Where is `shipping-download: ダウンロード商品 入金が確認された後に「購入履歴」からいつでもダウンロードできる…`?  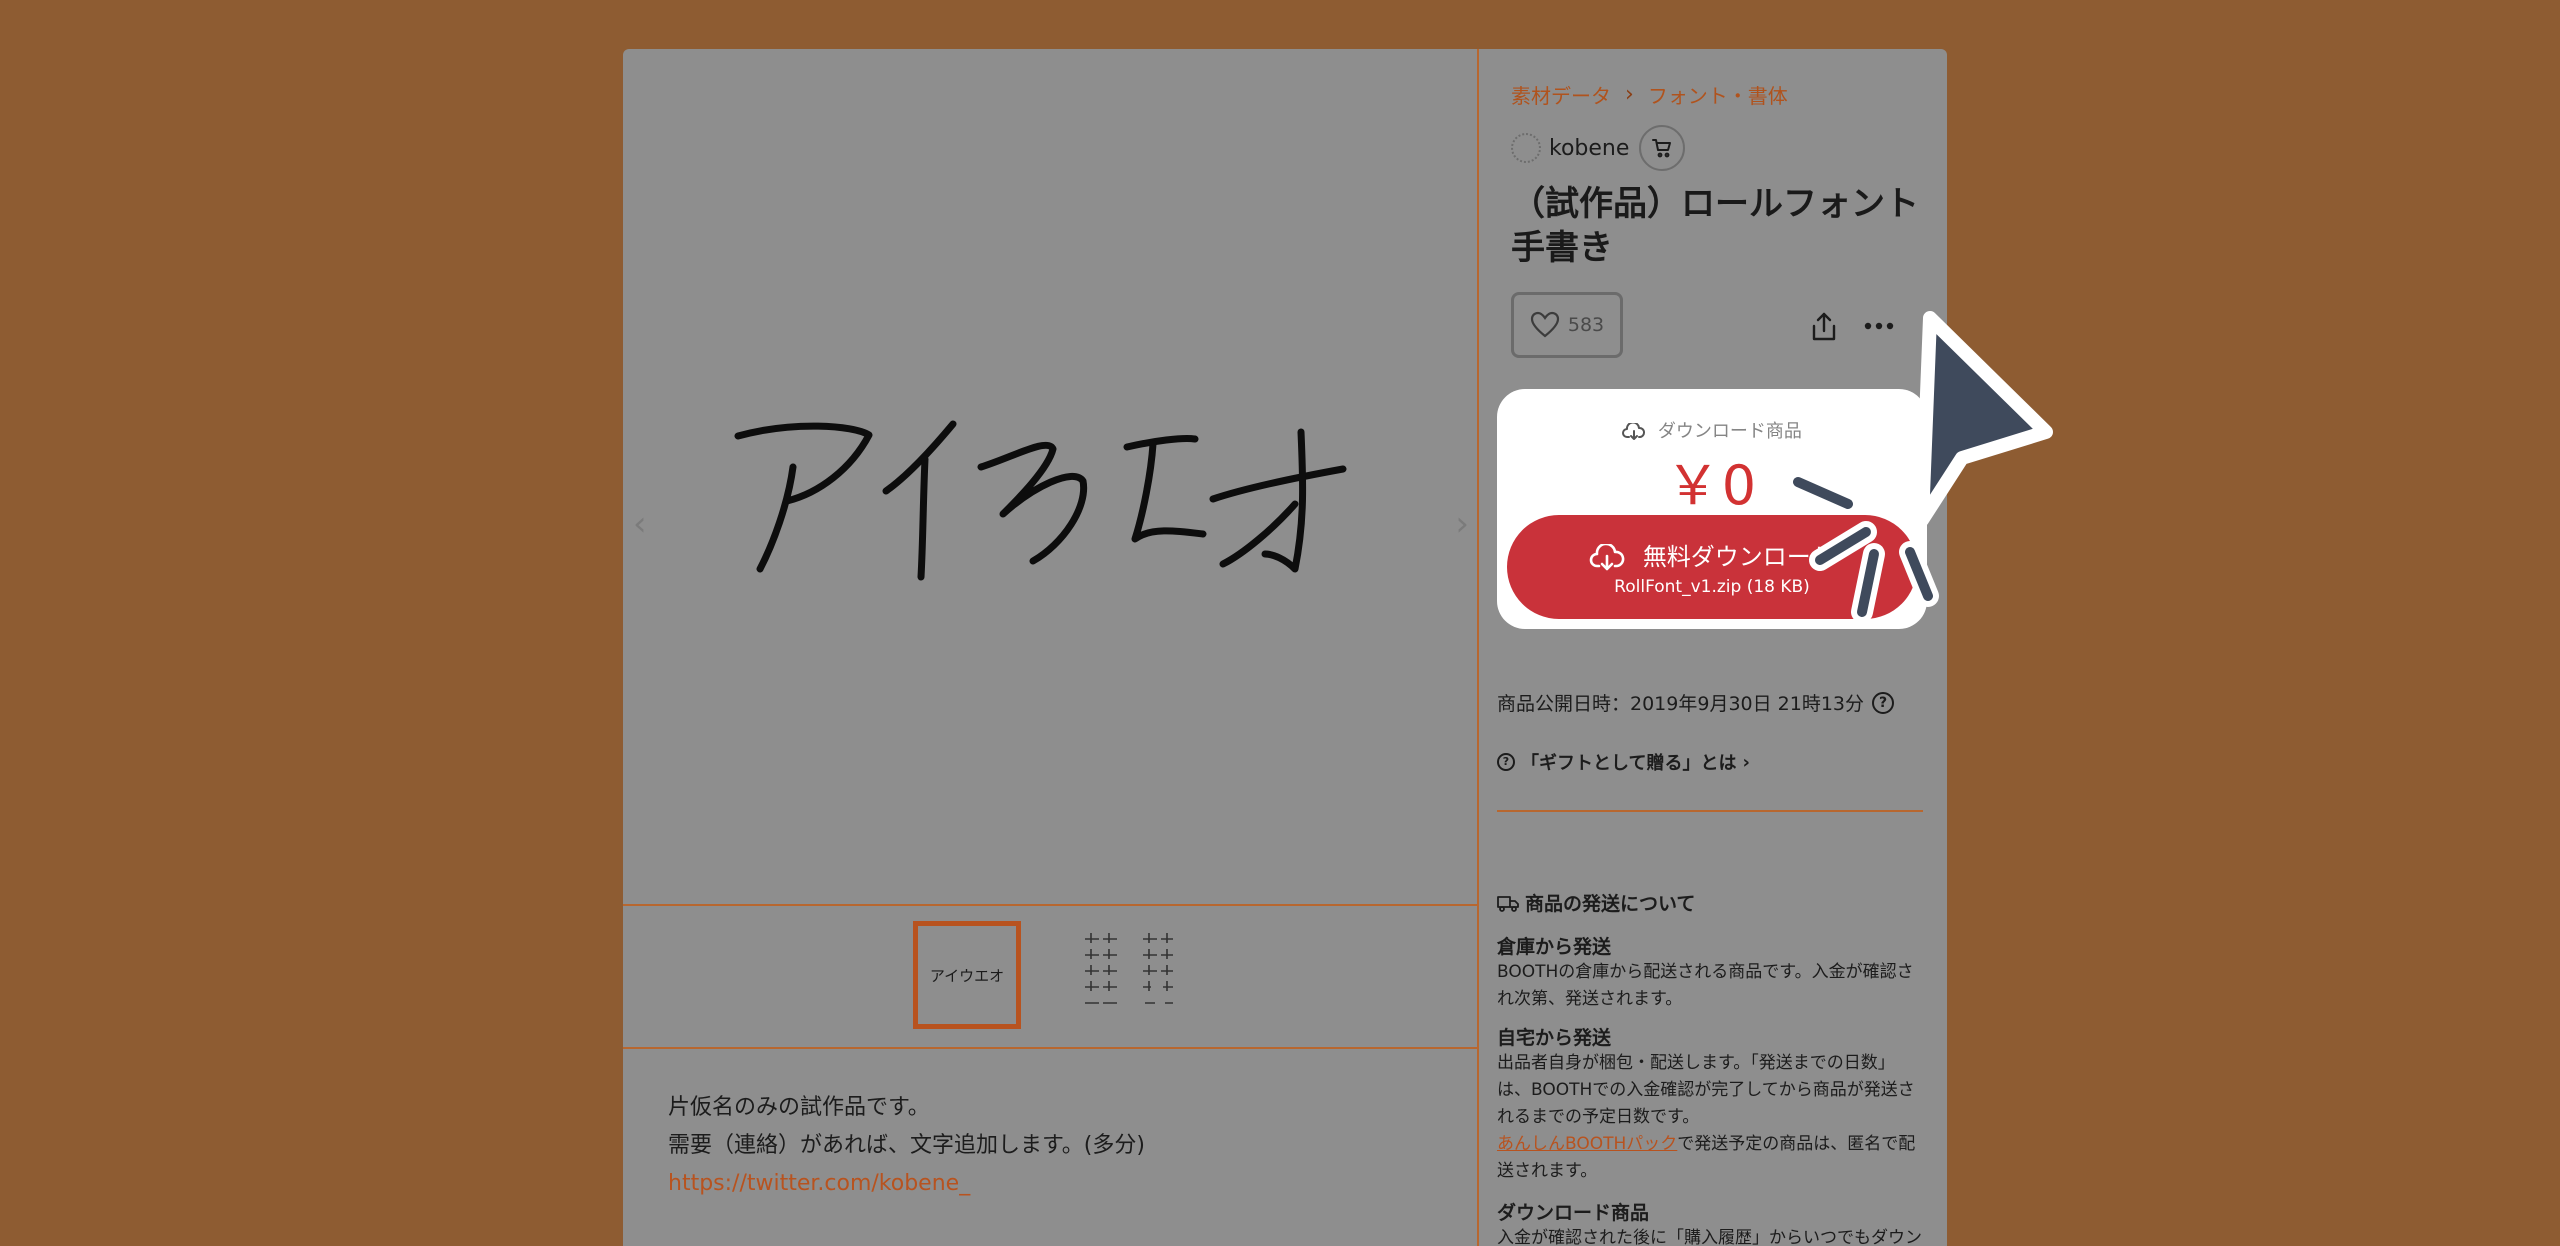
shipping-download: ダウンロード商品 入金が確認された後に「購入履歴」からいつでもダウンロードできる… is located at coordinates (1712, 1223).